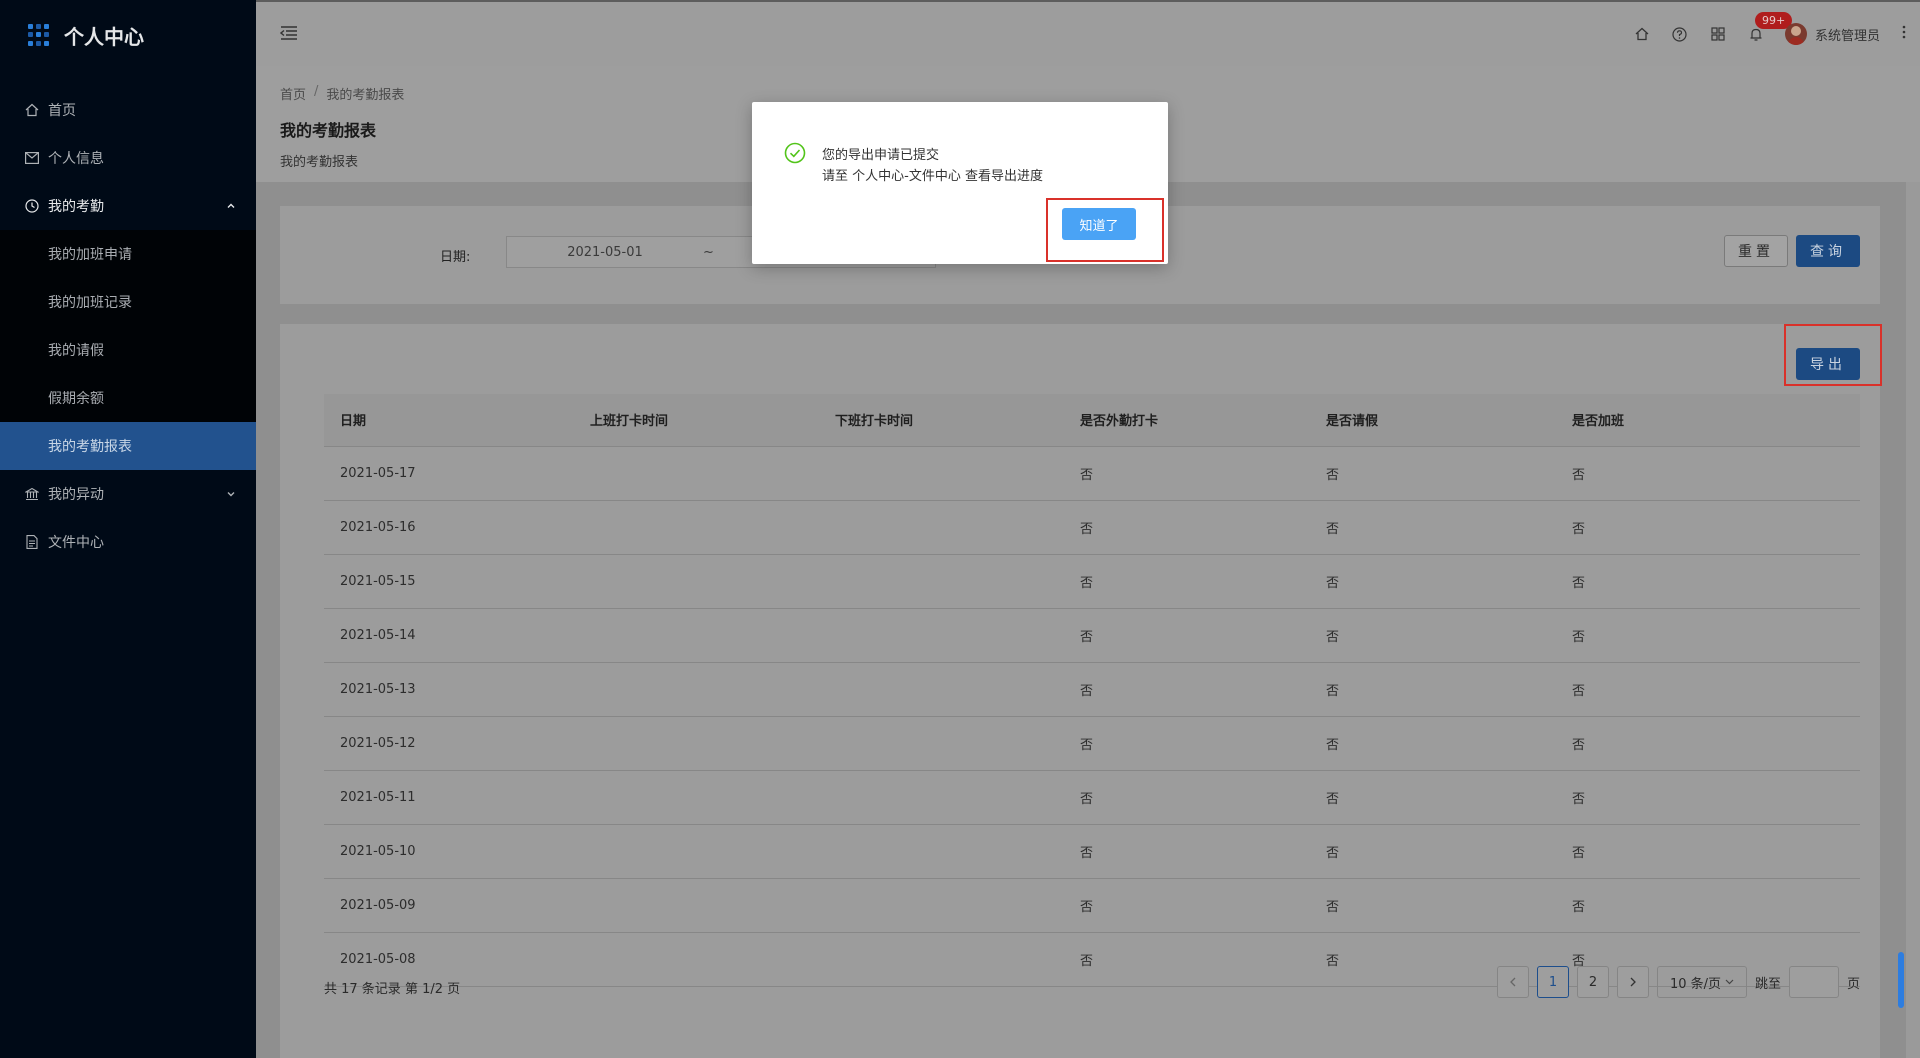  I want to click on jump-label: 跳至, so click(1767, 984).